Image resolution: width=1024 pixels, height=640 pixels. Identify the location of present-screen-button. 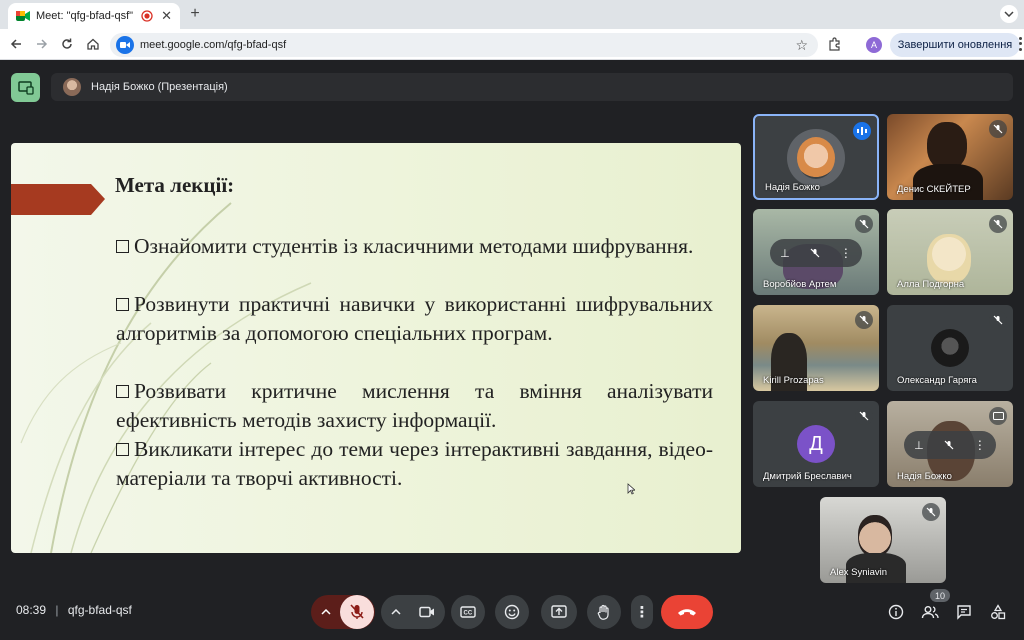
(559, 612).